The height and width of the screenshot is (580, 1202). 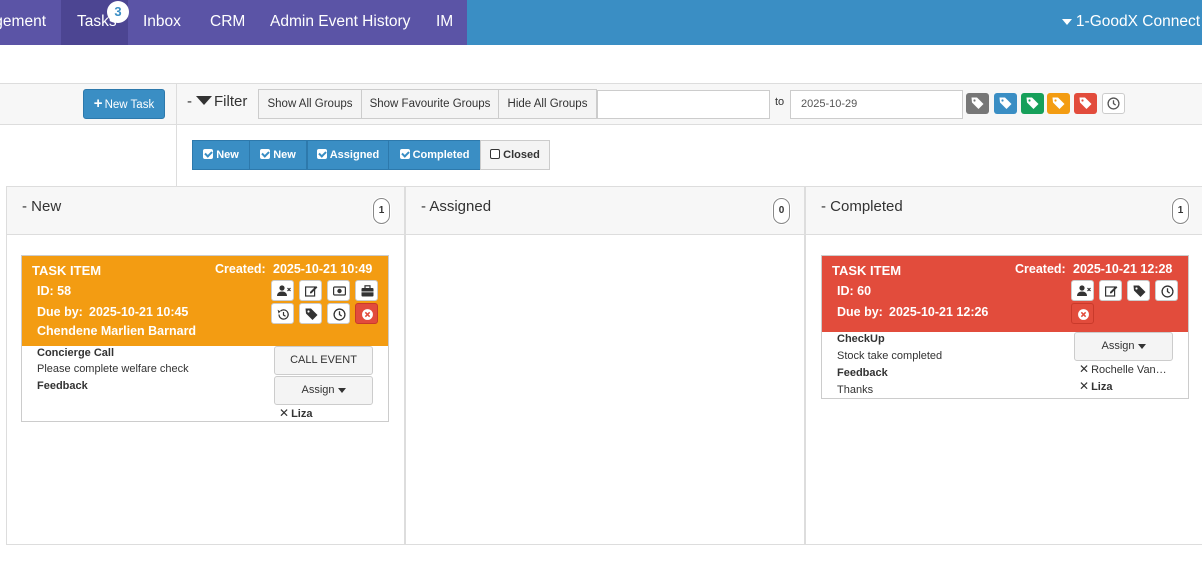 What do you see at coordinates (176, 134) in the screenshot?
I see `toolbar-divider` at bounding box center [176, 134].